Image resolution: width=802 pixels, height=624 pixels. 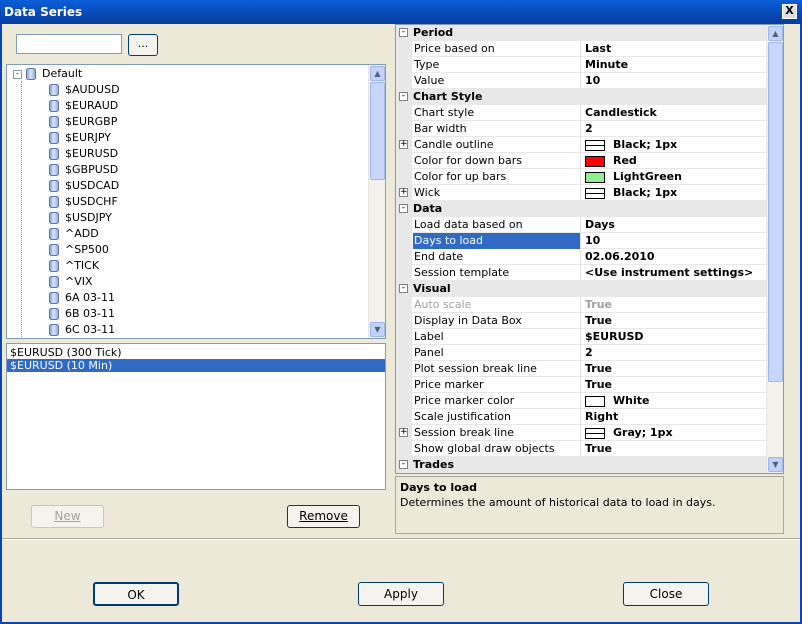 I want to click on property-row: Price marker color White, so click(x=581, y=401).